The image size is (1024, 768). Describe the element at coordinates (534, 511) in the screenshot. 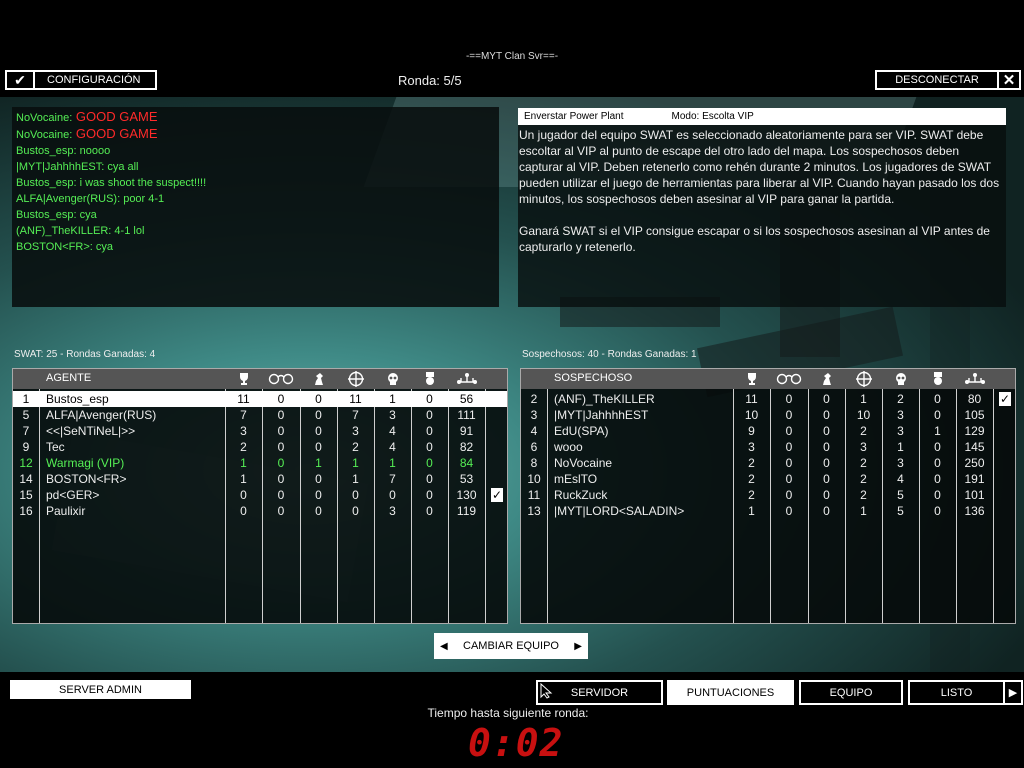

I see `player-id: 13` at that location.